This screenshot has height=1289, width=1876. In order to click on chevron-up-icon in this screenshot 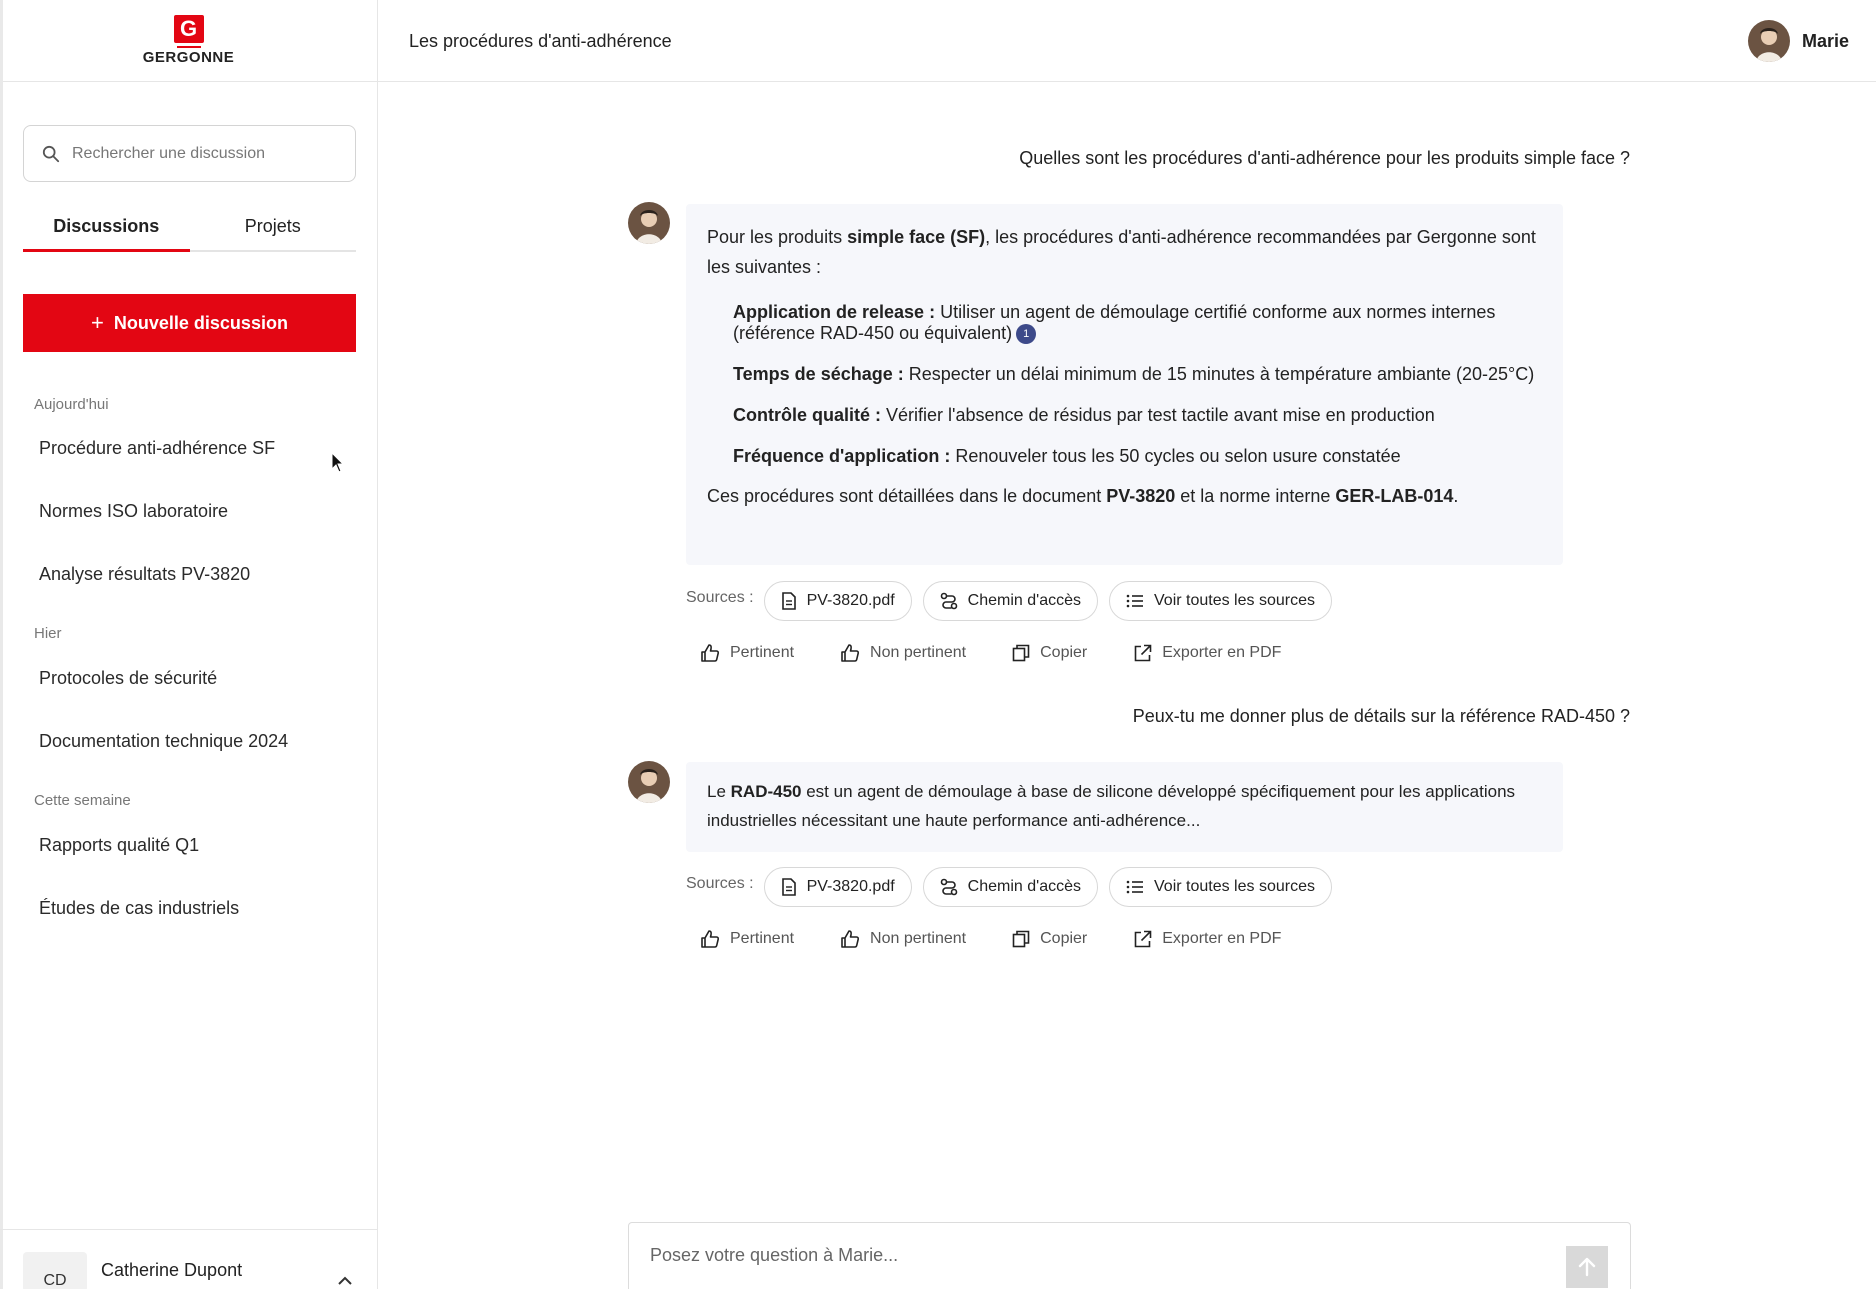, I will do `click(345, 1281)`.